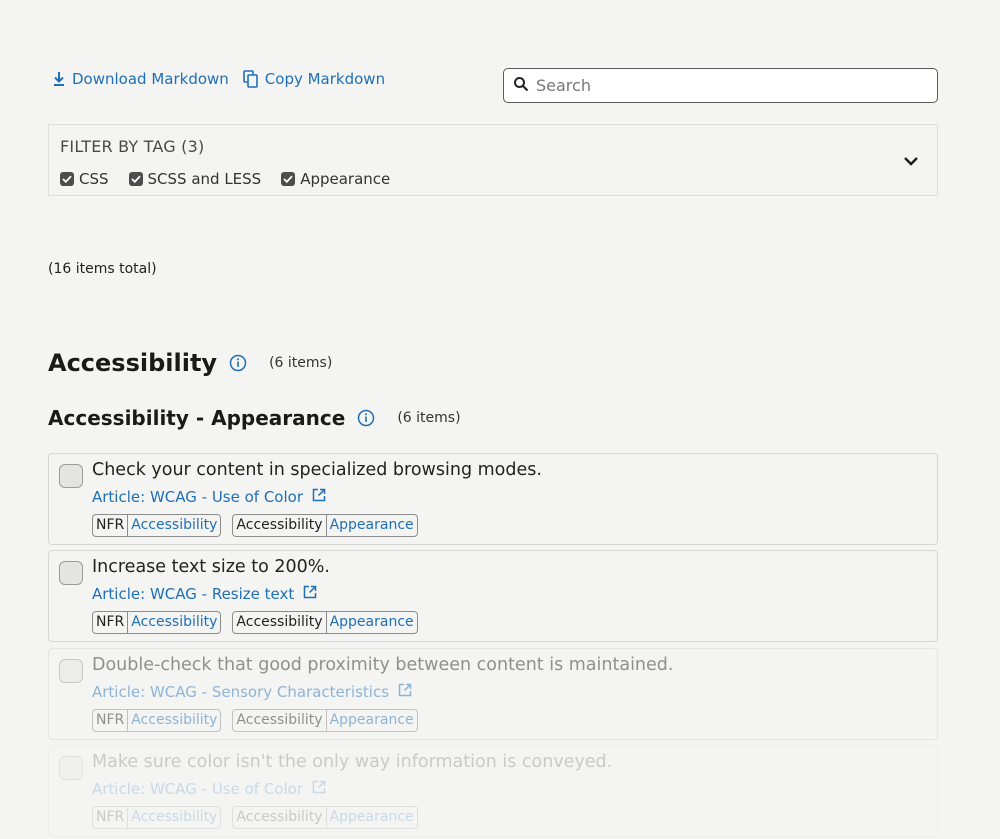 This screenshot has width=1000, height=839. I want to click on section-heading: Accessibility (6 items), so click(190, 363).